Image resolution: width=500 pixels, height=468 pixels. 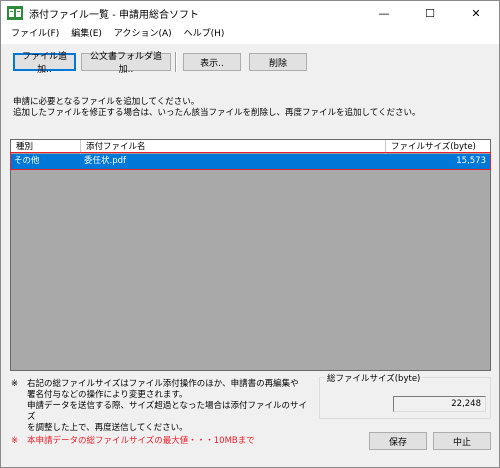 What do you see at coordinates (398, 441) in the screenshot?
I see `save-button: 保存` at bounding box center [398, 441].